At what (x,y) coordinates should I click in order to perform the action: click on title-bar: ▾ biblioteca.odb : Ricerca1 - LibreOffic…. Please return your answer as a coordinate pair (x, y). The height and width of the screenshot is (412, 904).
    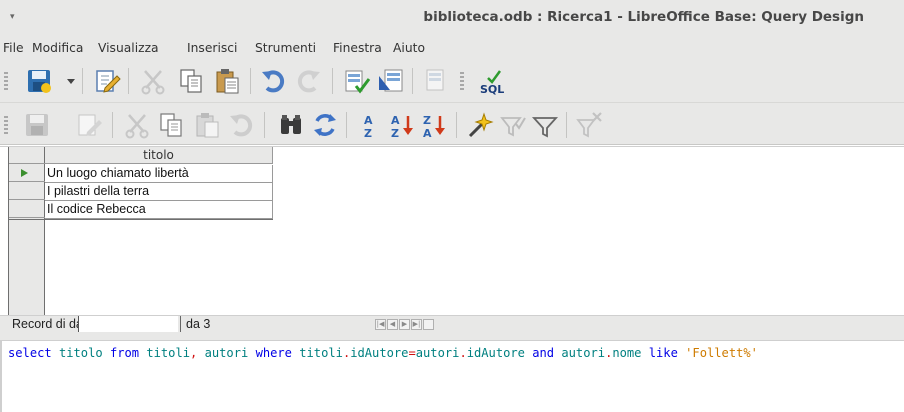
    Looking at the image, I should click on (452, 18).